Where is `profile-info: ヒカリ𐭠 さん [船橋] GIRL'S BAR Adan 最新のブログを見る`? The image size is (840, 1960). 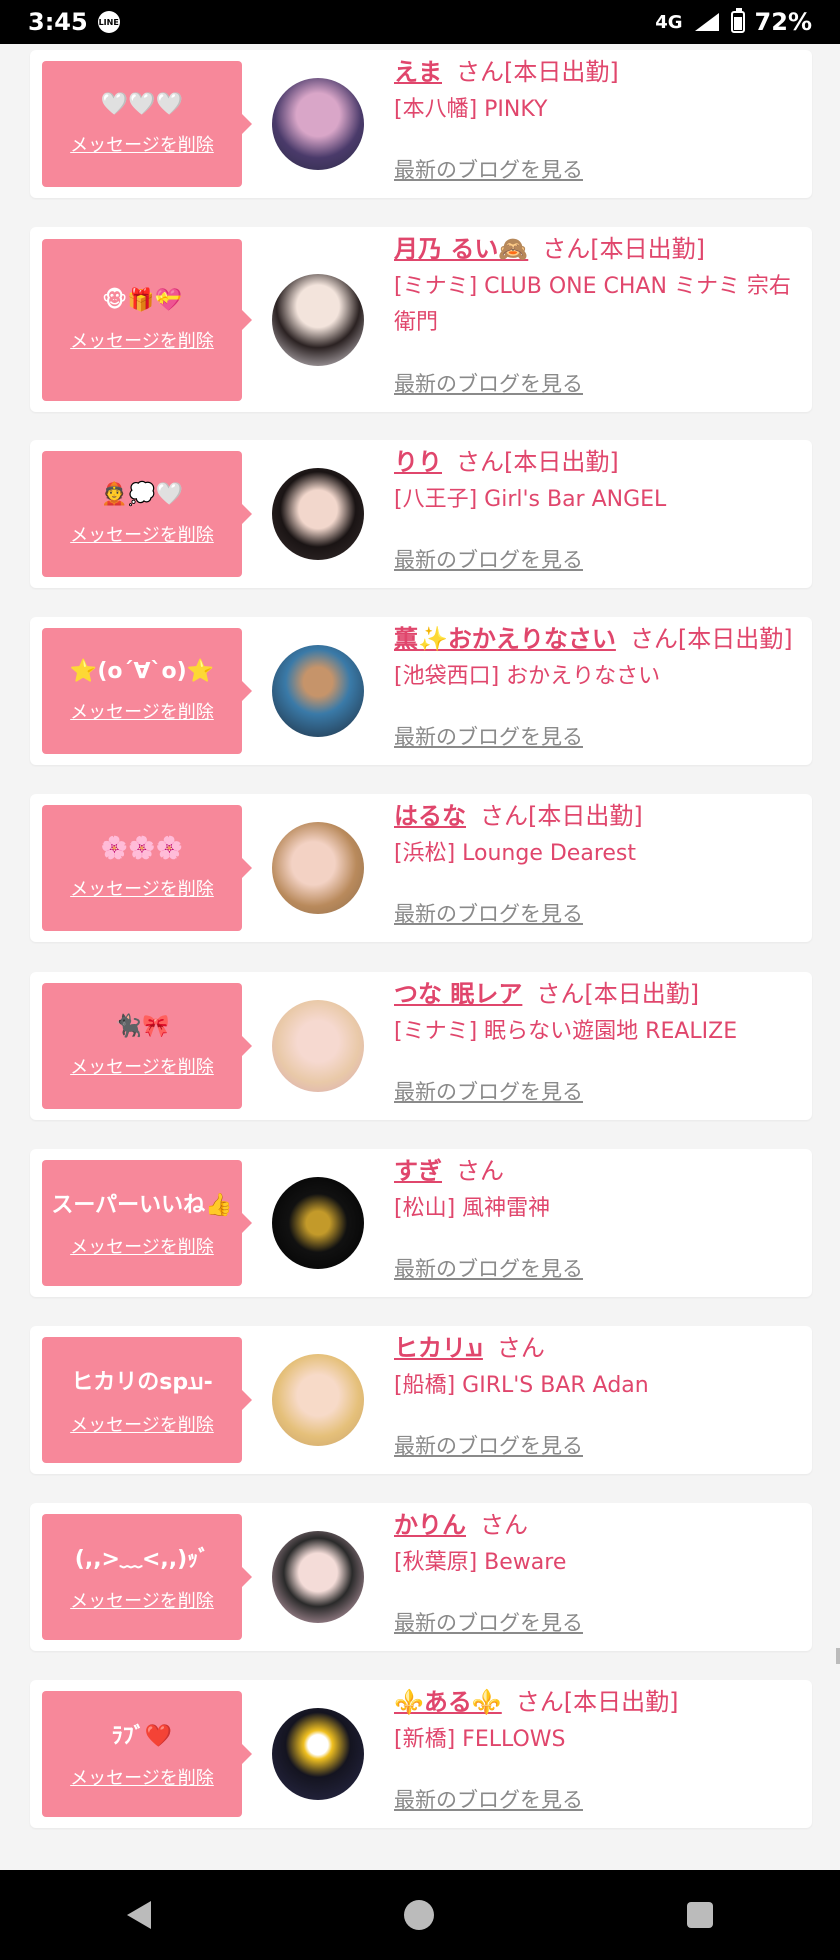 profile-info: ヒカリ𐭠 さん [船橋] GIRL'S BAR Adan 最新のブログを見る is located at coordinates (595, 1395).